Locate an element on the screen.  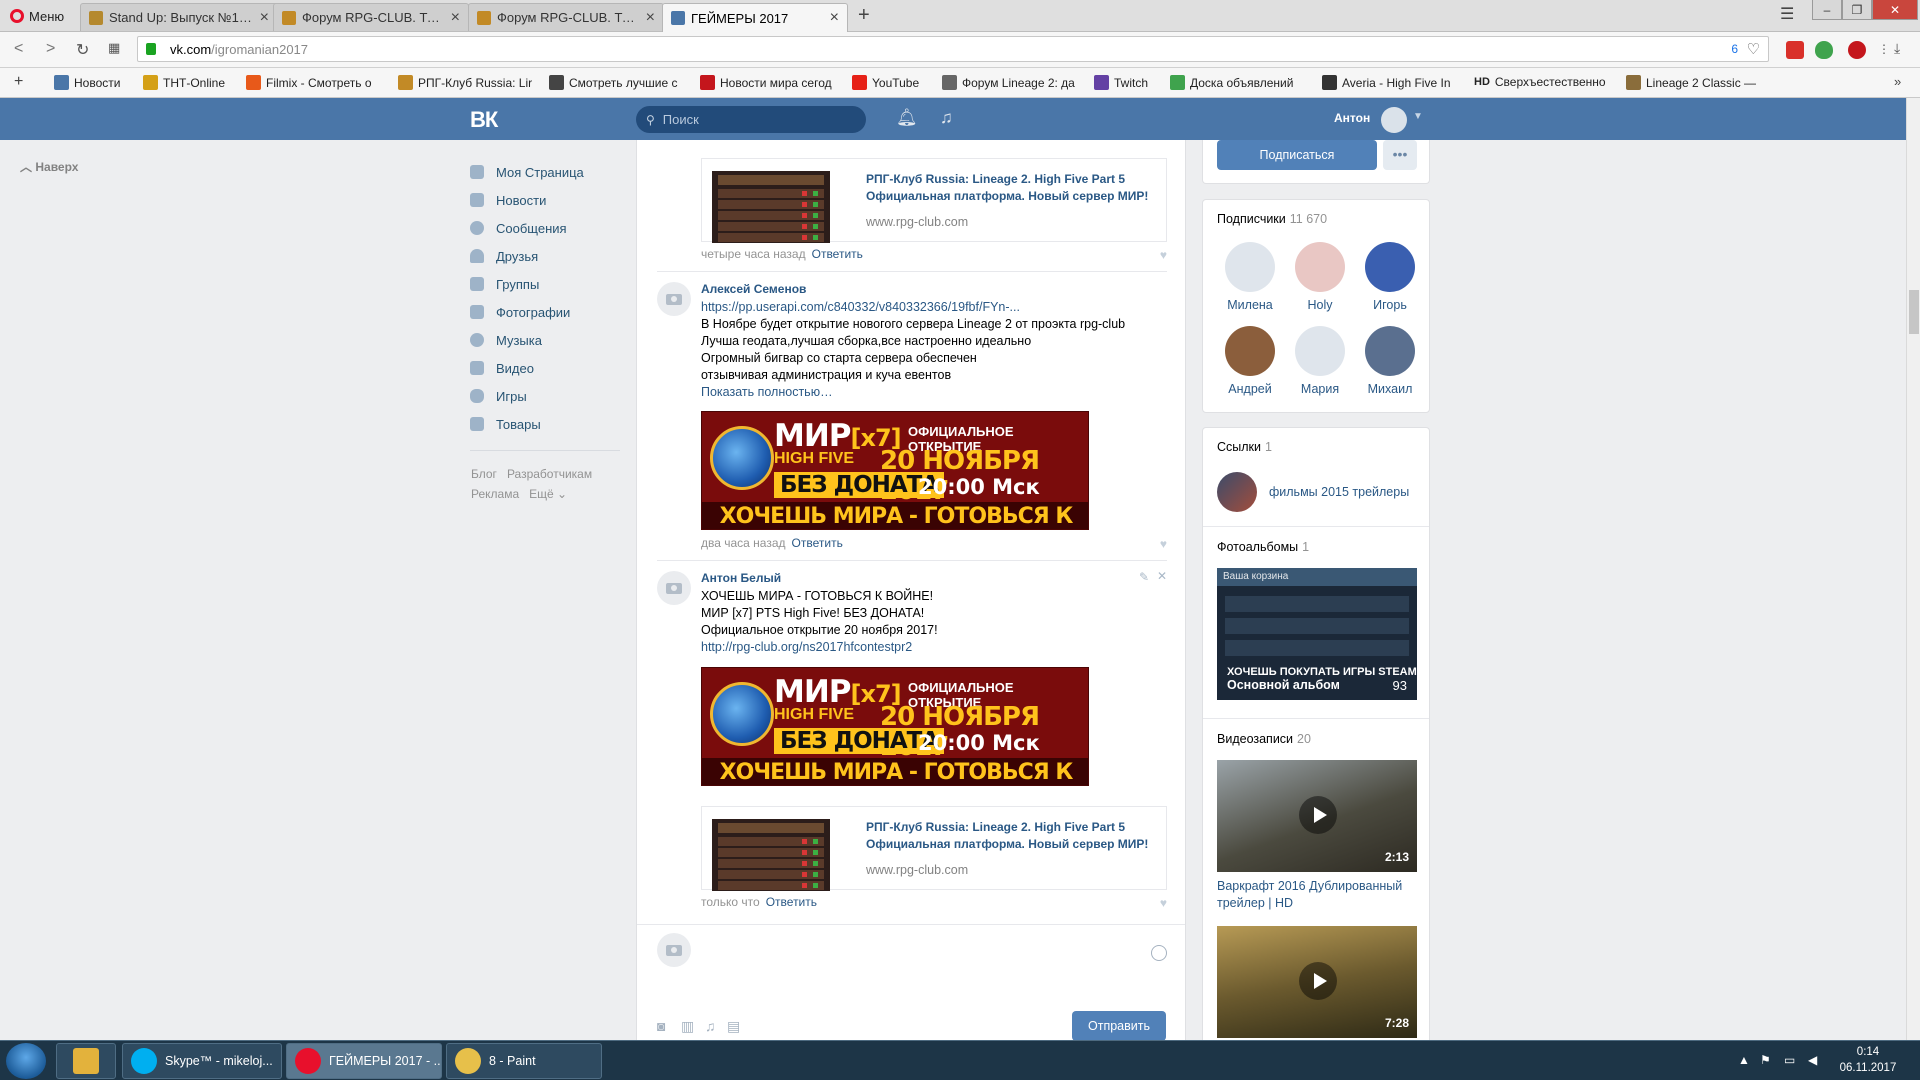
emoji-icon is located at coordinates (1159, 953).